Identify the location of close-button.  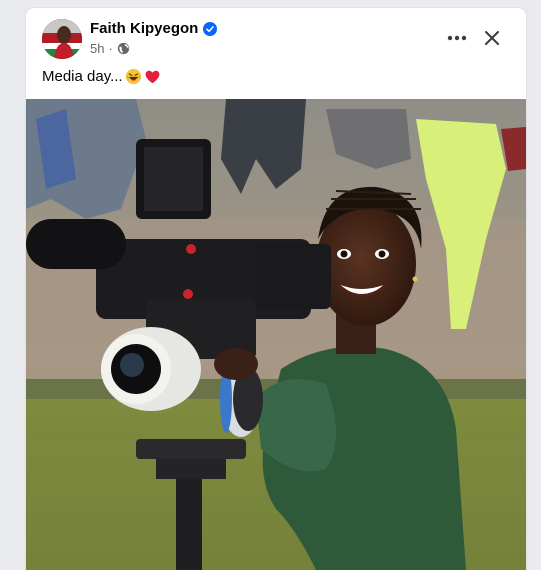
(492, 38).